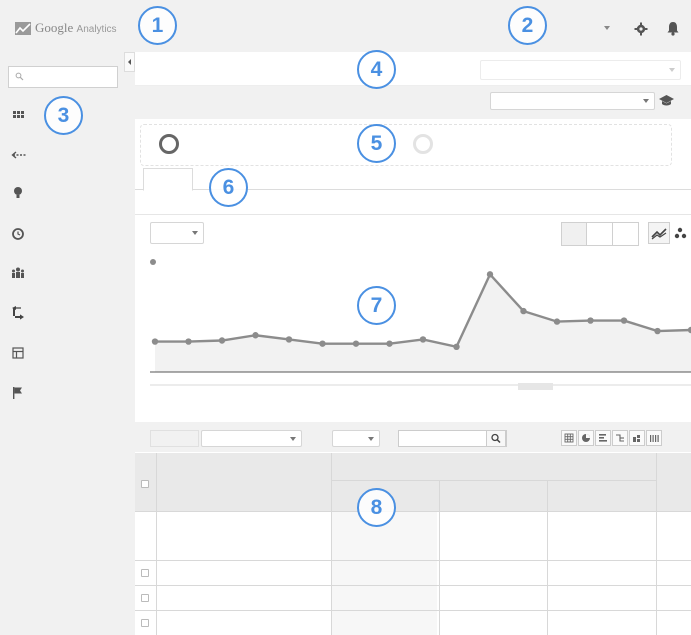 This screenshot has height=635, width=691. What do you see at coordinates (23, 28) in the screenshot?
I see `analytics-logo-icon` at bounding box center [23, 28].